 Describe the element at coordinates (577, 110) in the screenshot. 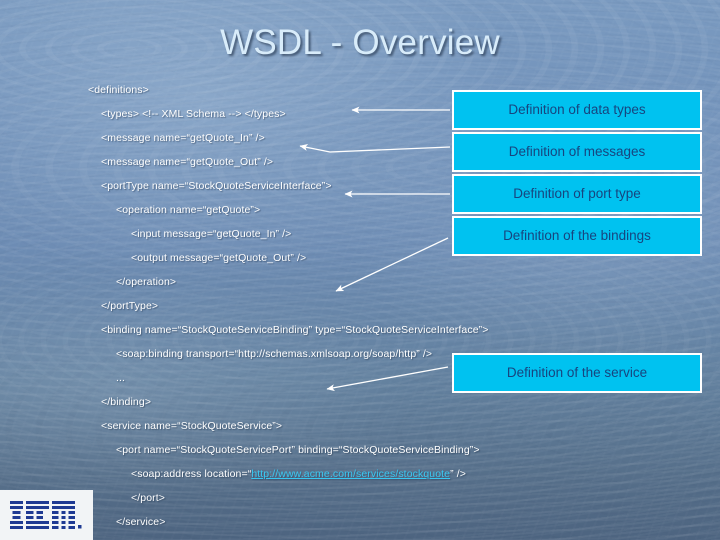

I see `callout-data-types: Definition of data types` at that location.